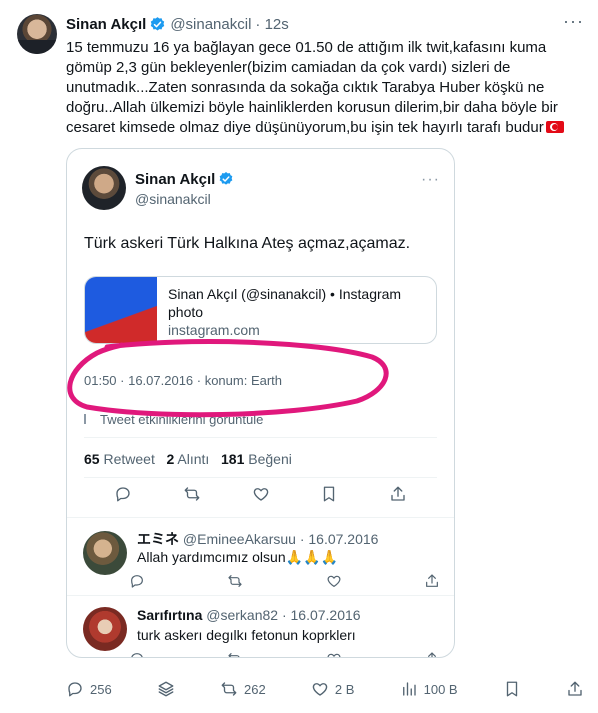  Describe the element at coordinates (89, 689) in the screenshot. I see `reply-button: 256` at that location.